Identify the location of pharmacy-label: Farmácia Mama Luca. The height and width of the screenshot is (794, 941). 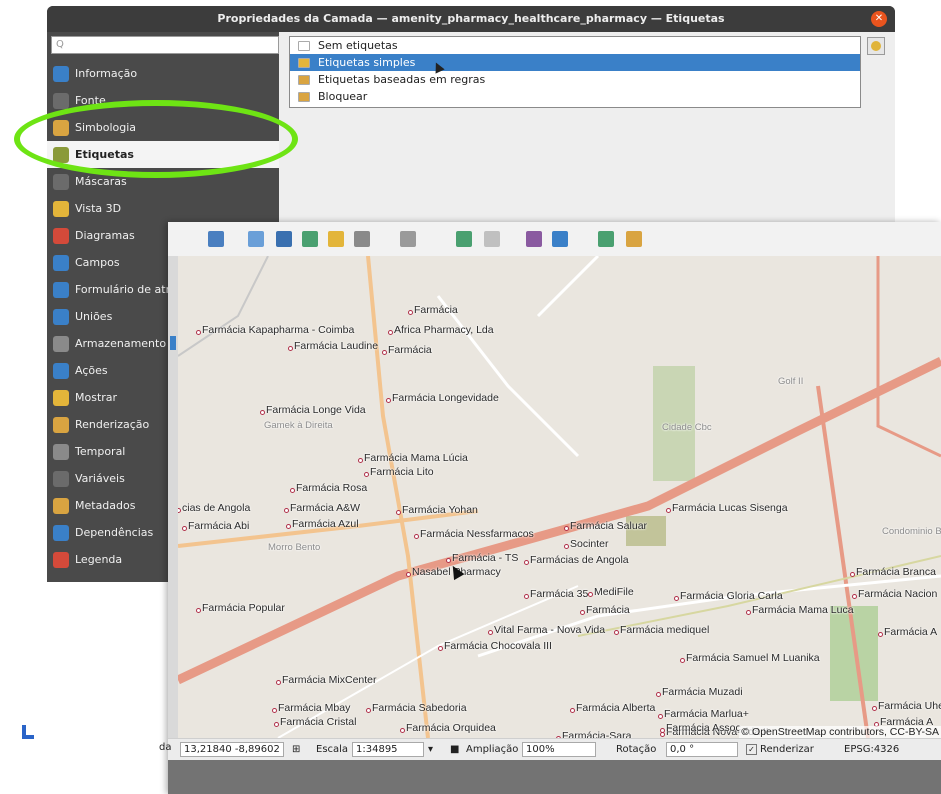
(803, 610).